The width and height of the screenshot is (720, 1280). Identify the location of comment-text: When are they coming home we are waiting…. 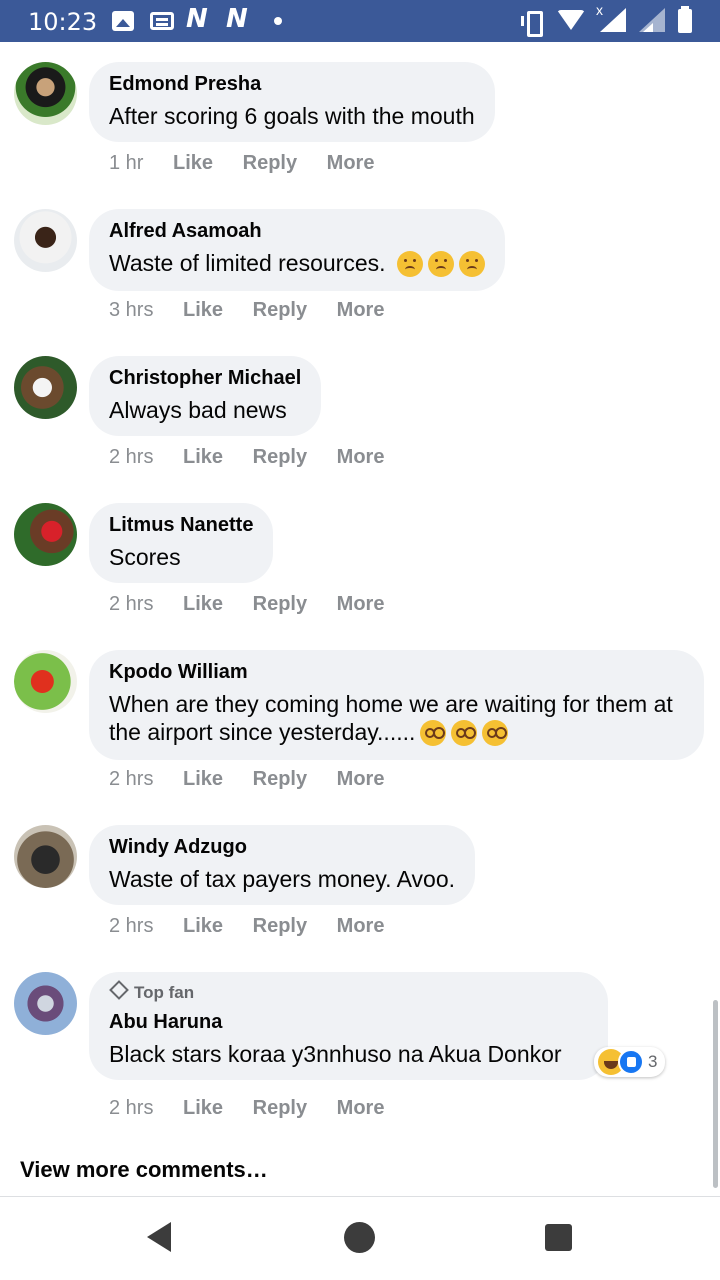
(396, 719).